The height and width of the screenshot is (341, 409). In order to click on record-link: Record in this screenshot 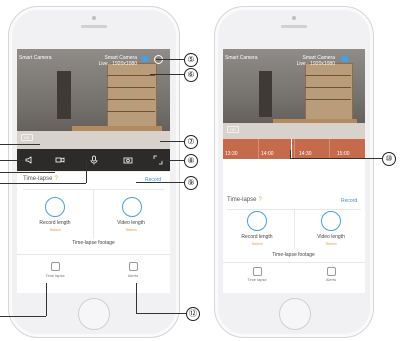, I will do `click(349, 201)`.